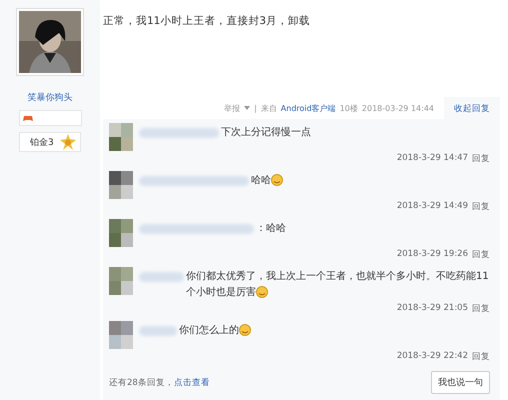  Describe the element at coordinates (271, 228) in the screenshot. I see `comment-text: ：哈哈` at that location.